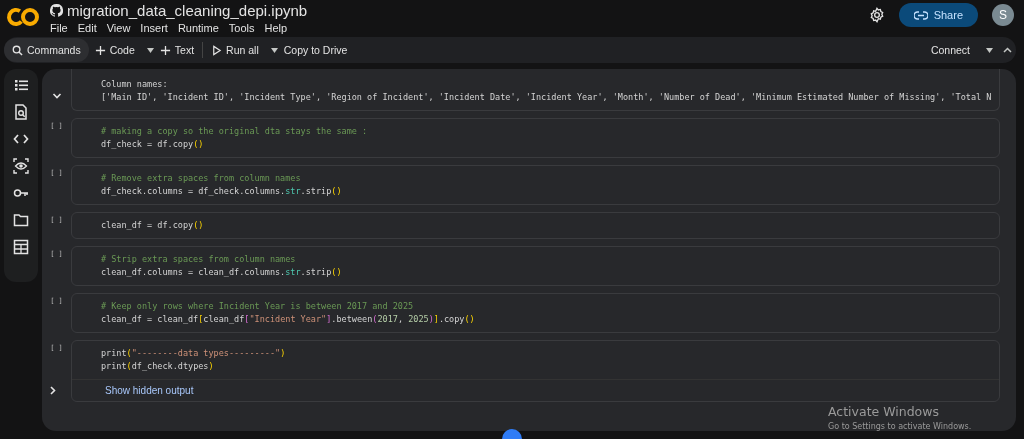  I want to click on user-avatar: S, so click(1003, 15).